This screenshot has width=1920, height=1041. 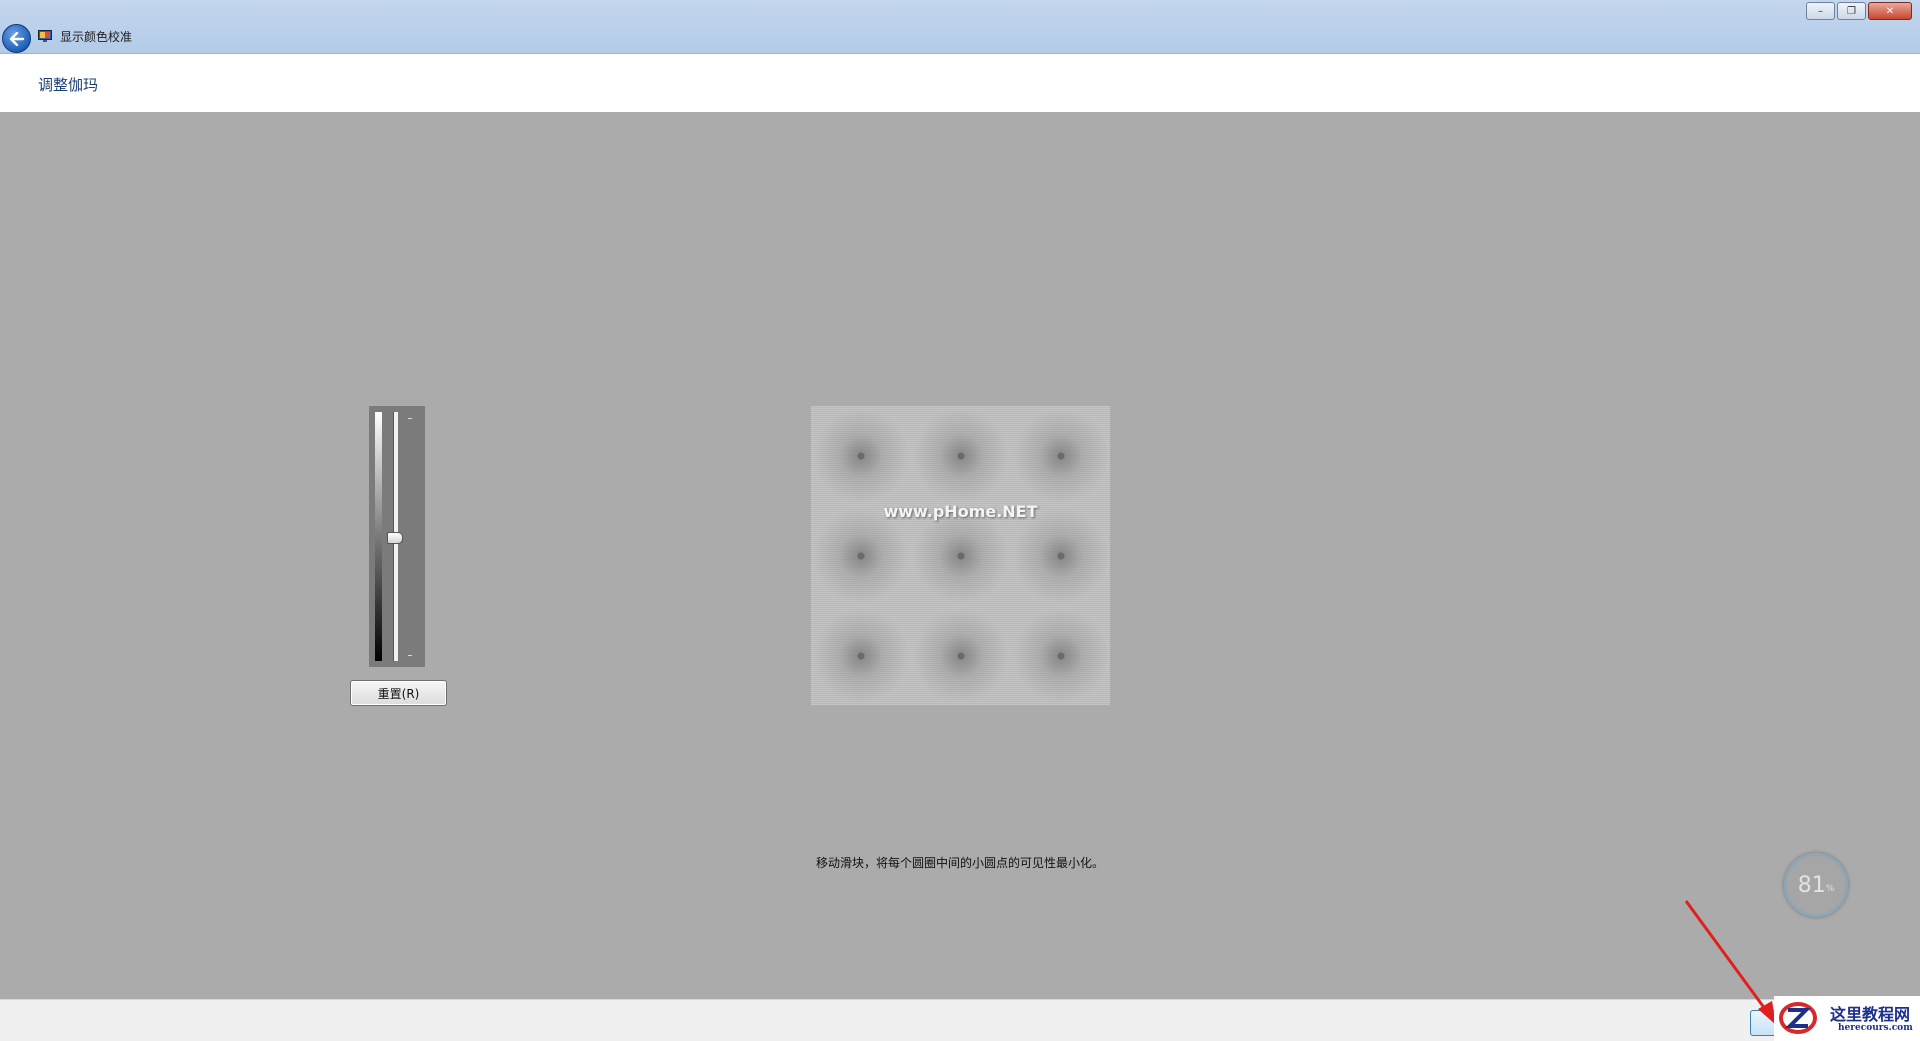 I want to click on footer-bar: 下, so click(x=960, y=1020).